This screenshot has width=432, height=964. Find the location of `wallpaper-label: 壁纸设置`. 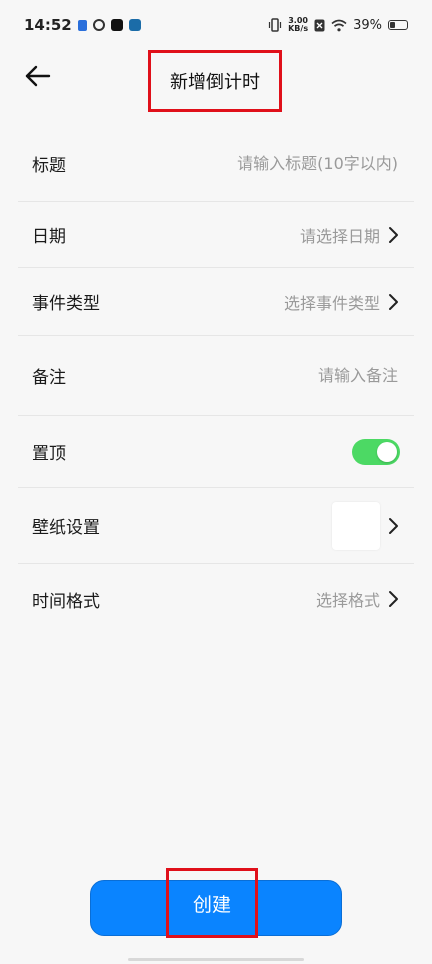

wallpaper-label: 壁纸设置 is located at coordinates (66, 528).